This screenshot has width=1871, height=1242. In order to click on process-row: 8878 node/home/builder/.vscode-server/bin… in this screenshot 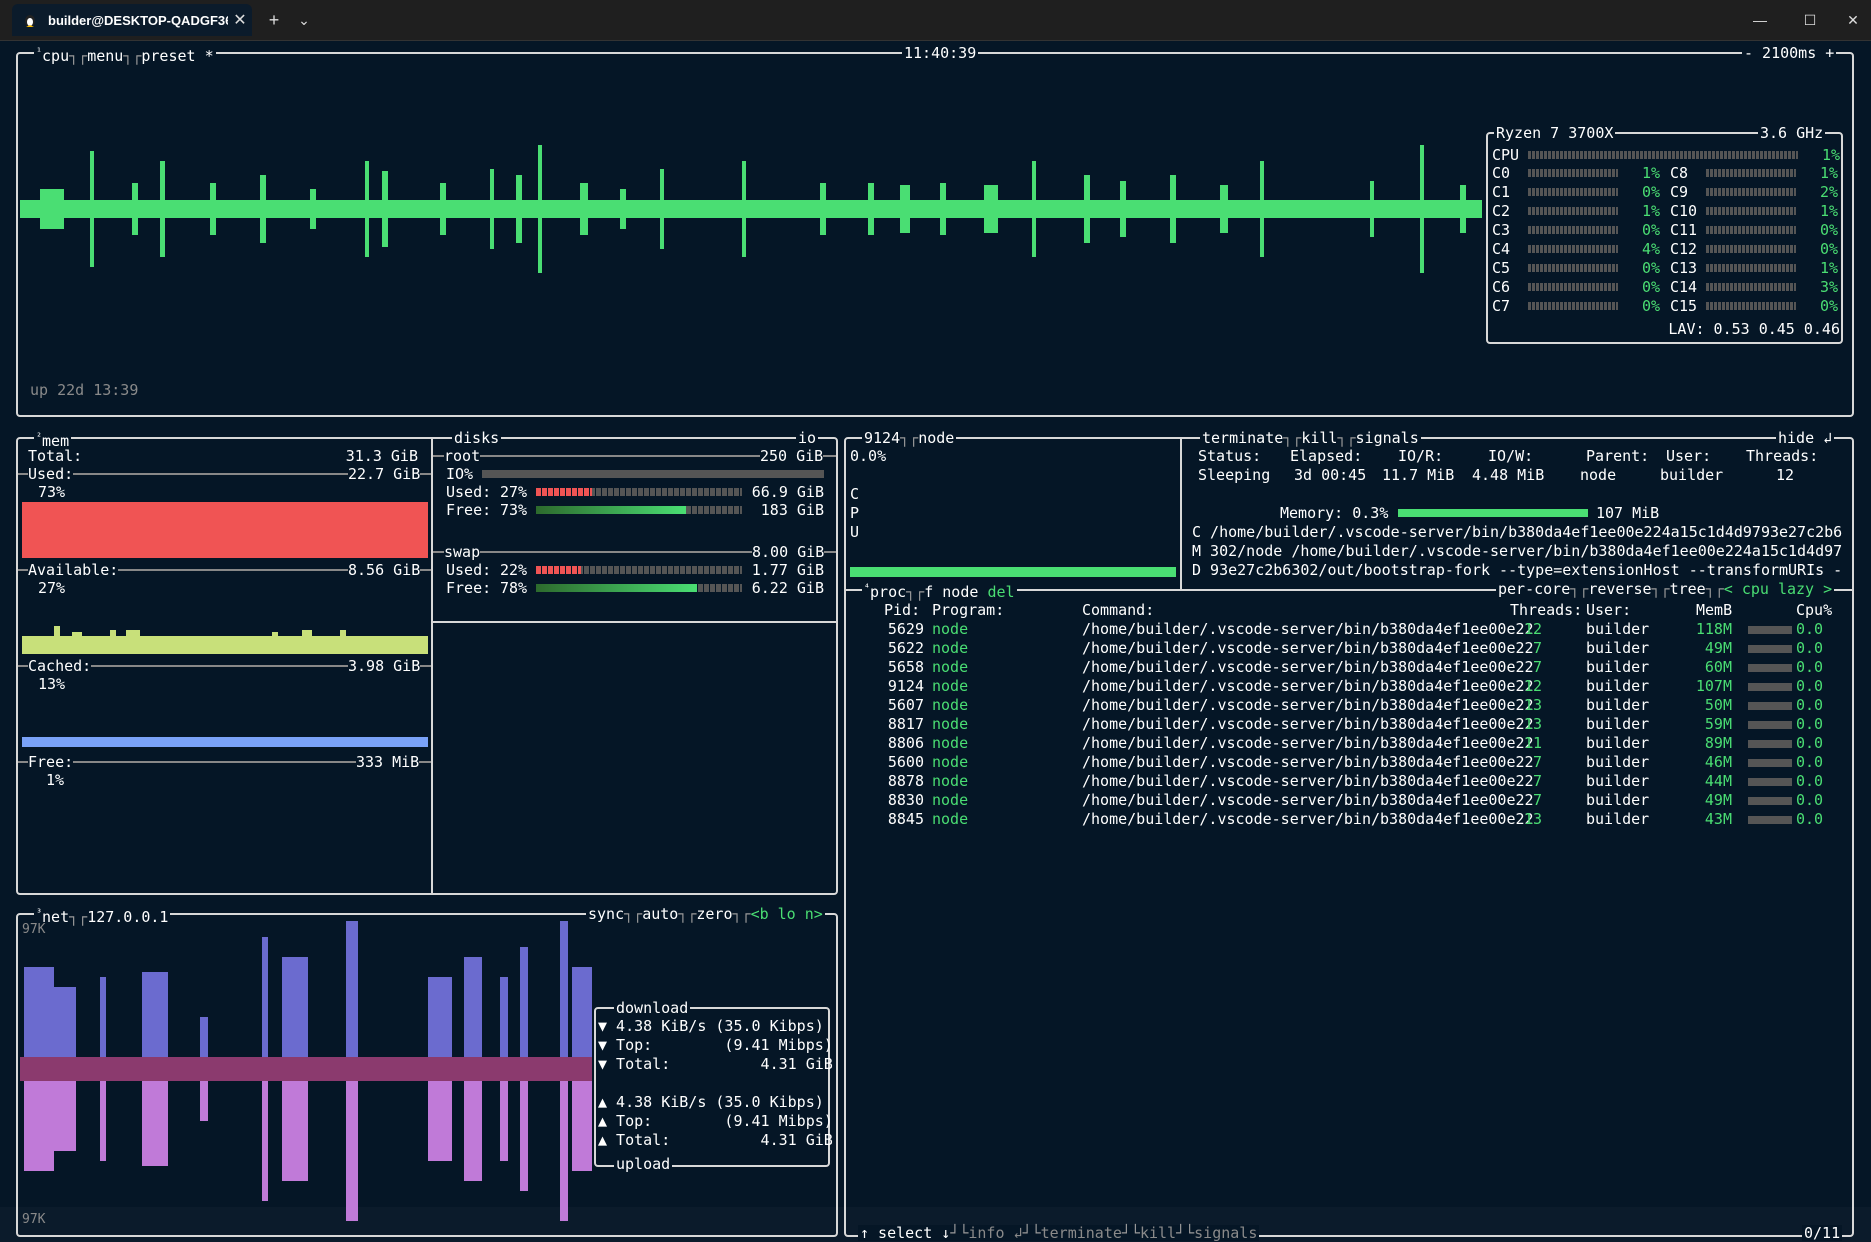, I will do `click(1349, 781)`.